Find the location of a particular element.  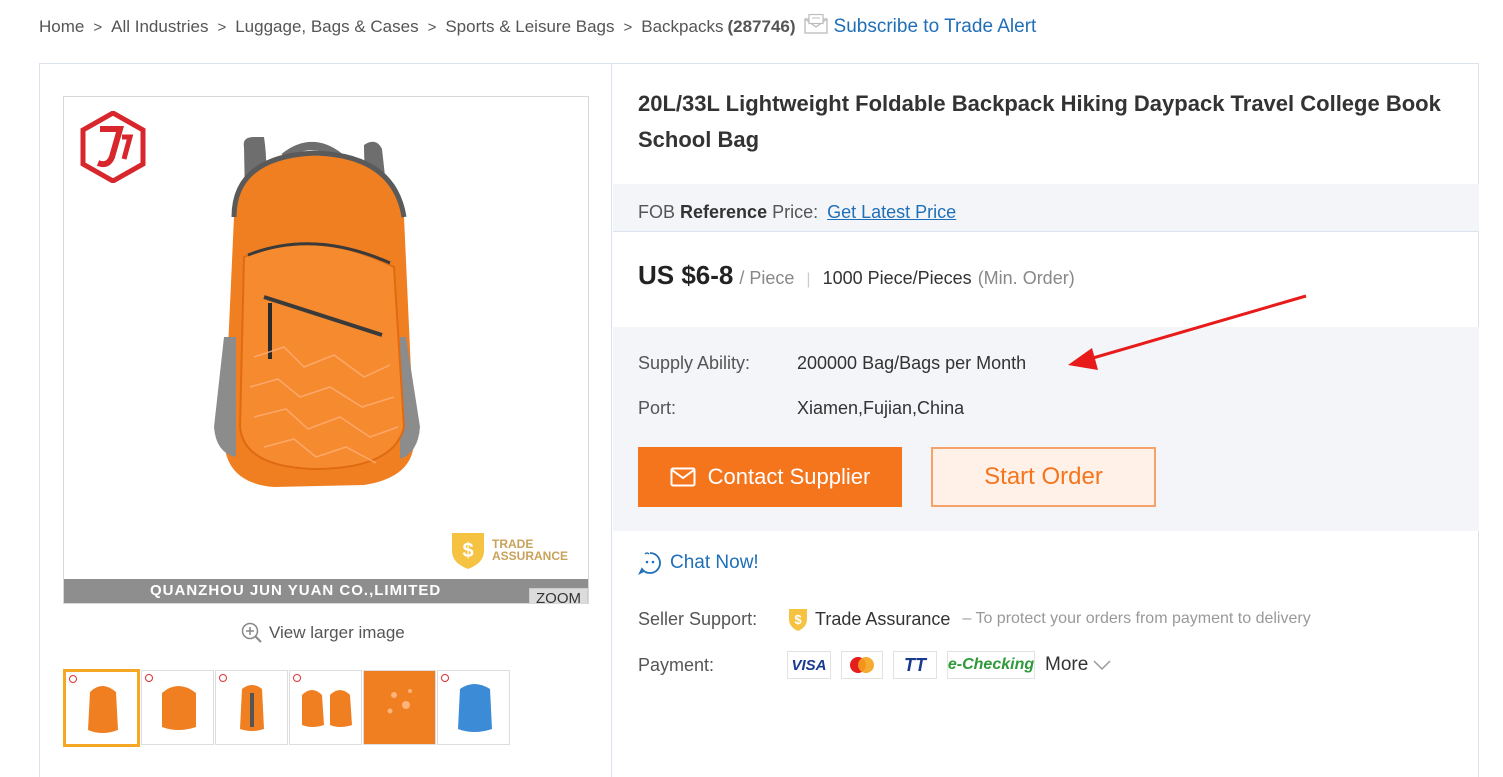

contact-supplier-label: Contact Supplier is located at coordinates (789, 476).